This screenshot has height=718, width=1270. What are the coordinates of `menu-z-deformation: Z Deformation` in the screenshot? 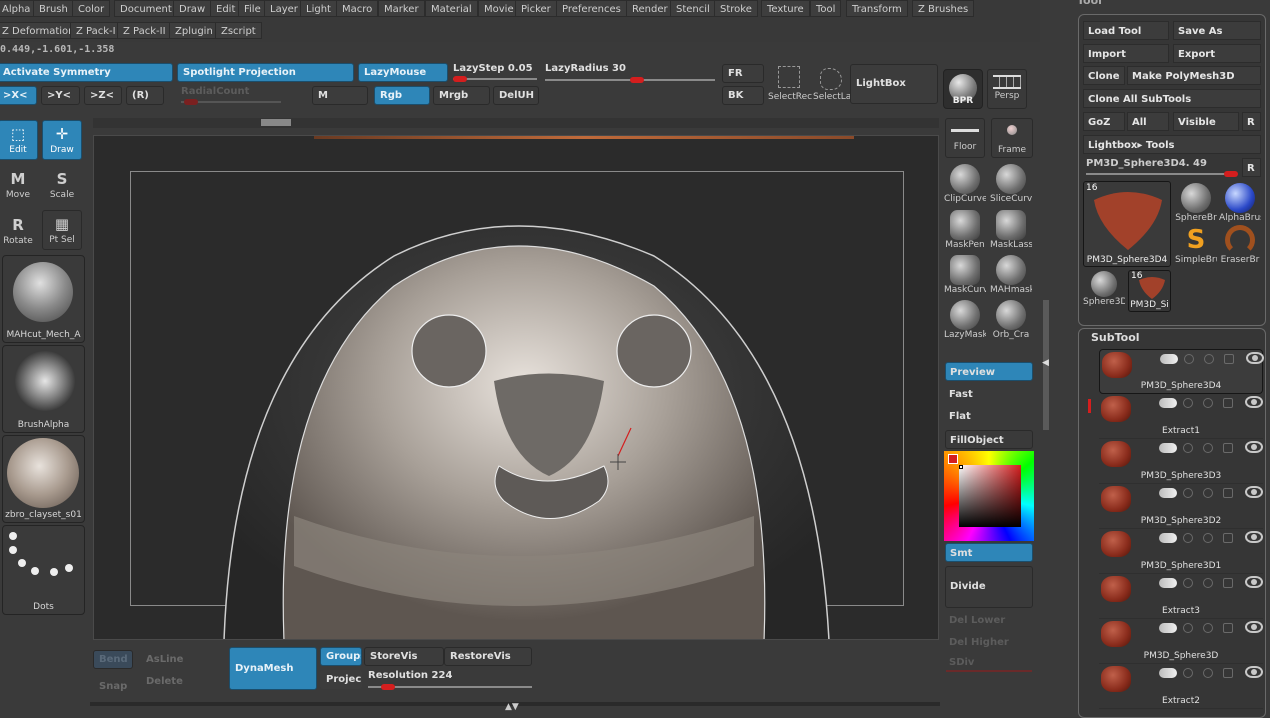 It's located at (40, 30).